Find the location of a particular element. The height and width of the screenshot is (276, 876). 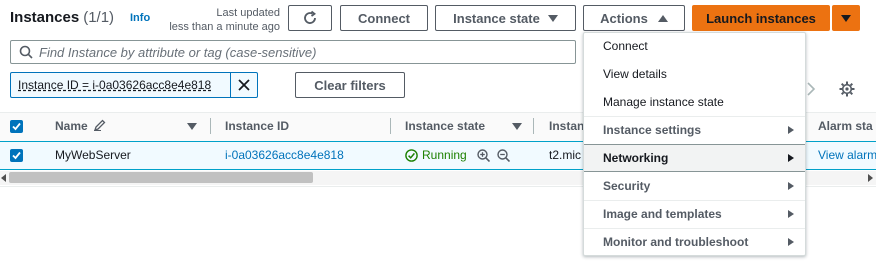

instance-state-label: Instance state is located at coordinates (496, 18).